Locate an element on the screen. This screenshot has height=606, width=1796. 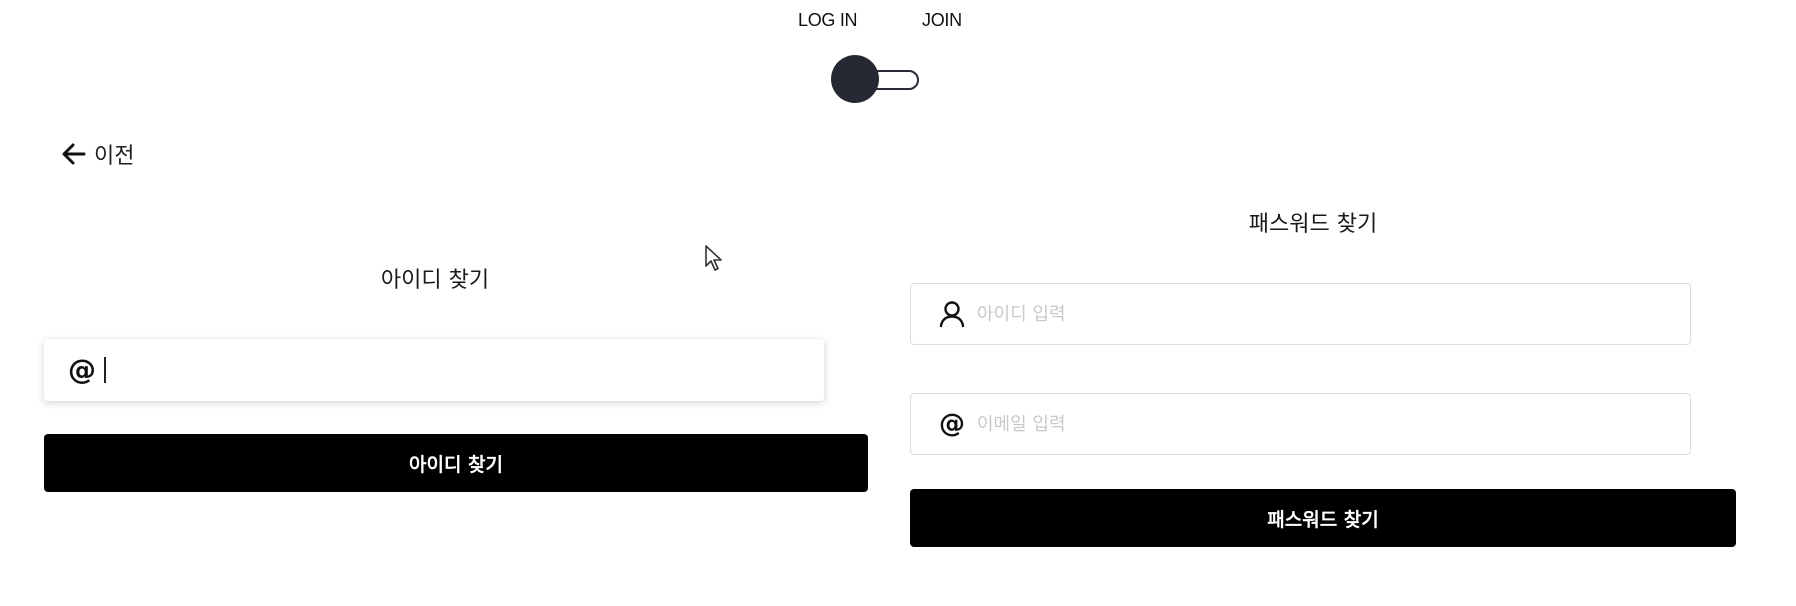
join-tab: JOIN is located at coordinates (942, 20).